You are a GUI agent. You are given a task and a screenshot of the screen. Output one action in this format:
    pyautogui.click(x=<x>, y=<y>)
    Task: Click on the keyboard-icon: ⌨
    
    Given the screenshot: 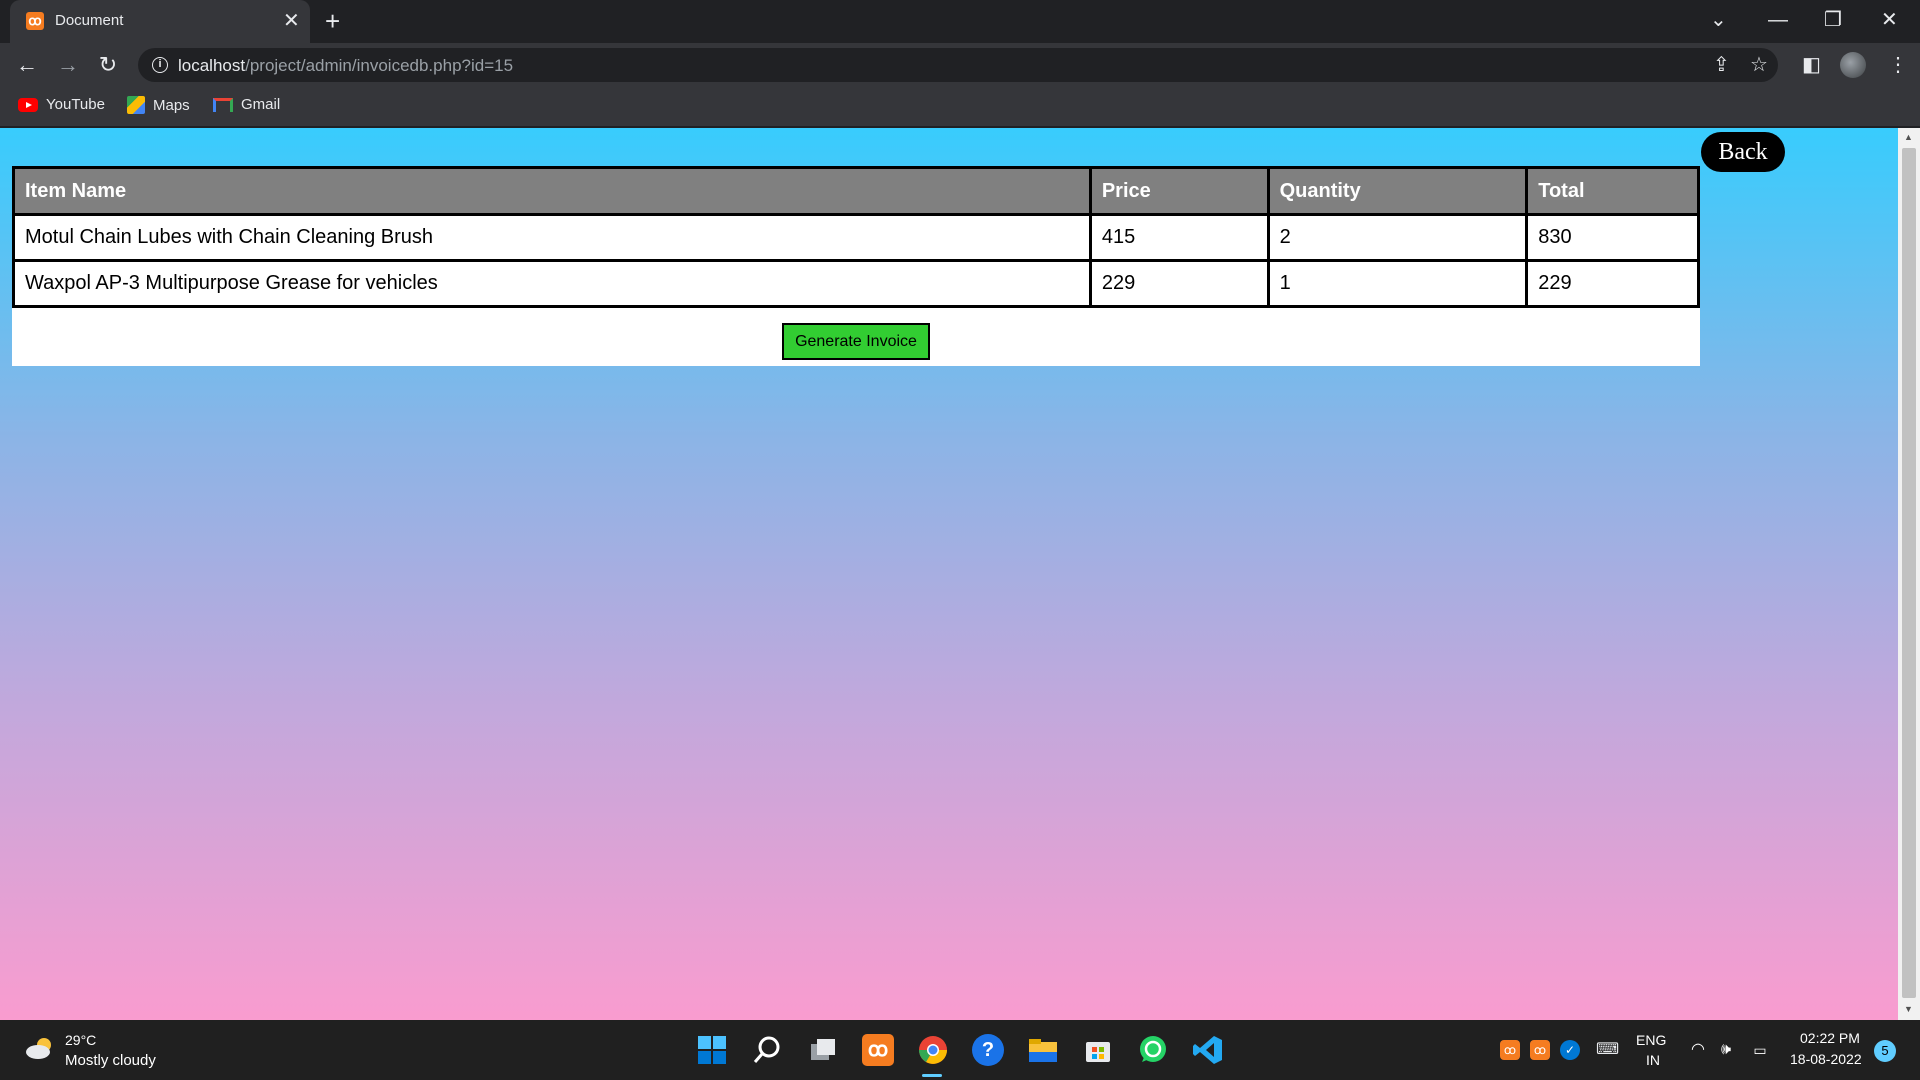 What is the action you would take?
    pyautogui.click(x=1607, y=1050)
    